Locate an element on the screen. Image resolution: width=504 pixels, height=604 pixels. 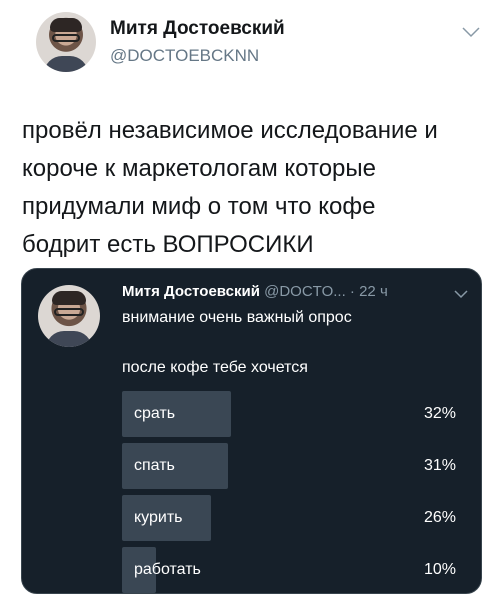
poll-option-label: спать is located at coordinates (154, 465).